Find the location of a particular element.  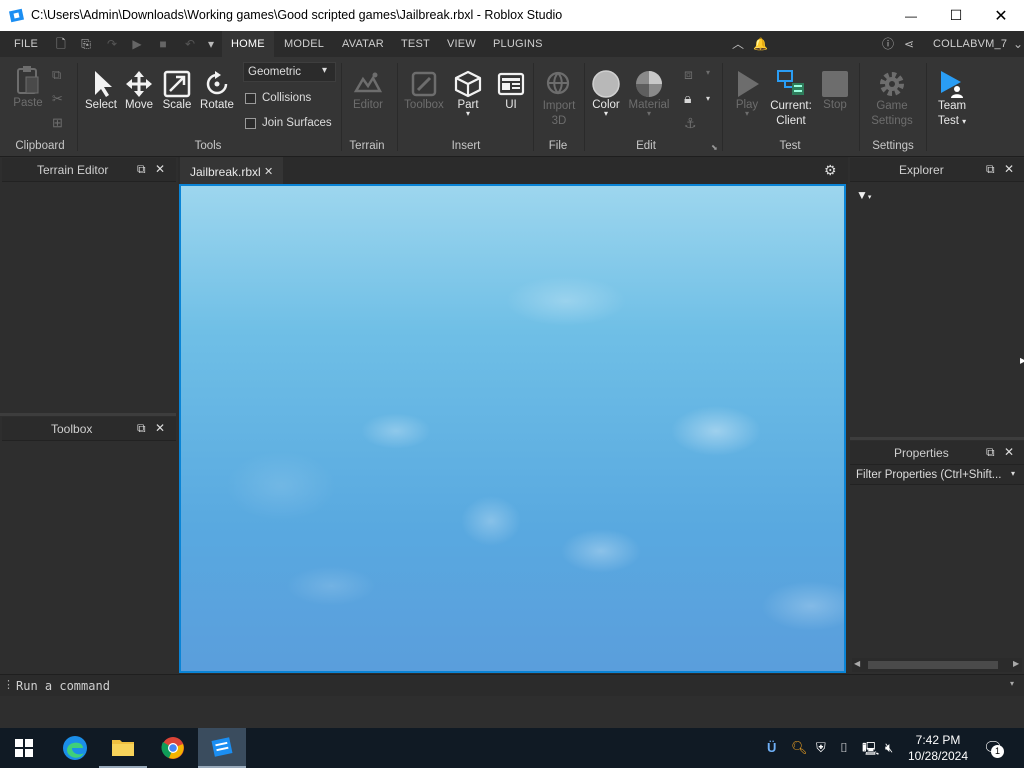

notifications-icon: 🔔 is located at coordinates (760, 44).